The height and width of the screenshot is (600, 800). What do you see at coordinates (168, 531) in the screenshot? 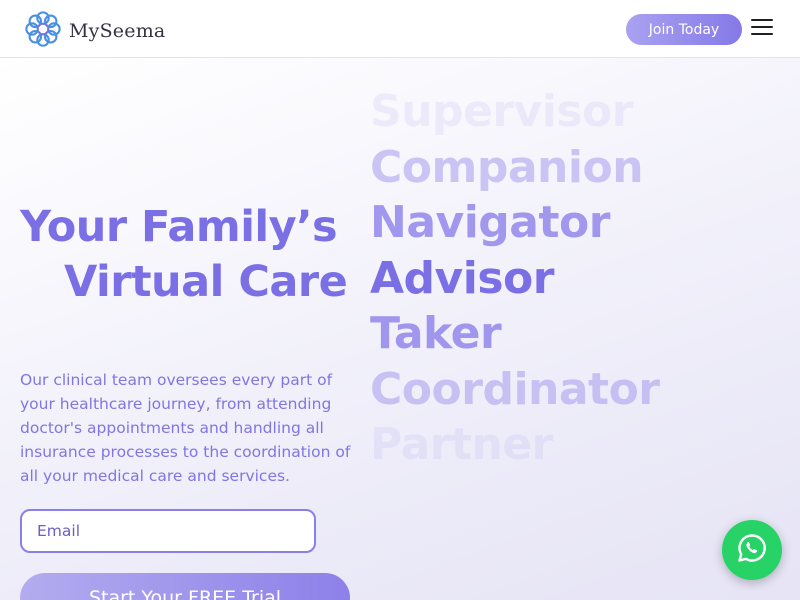
I see `email-field` at bounding box center [168, 531].